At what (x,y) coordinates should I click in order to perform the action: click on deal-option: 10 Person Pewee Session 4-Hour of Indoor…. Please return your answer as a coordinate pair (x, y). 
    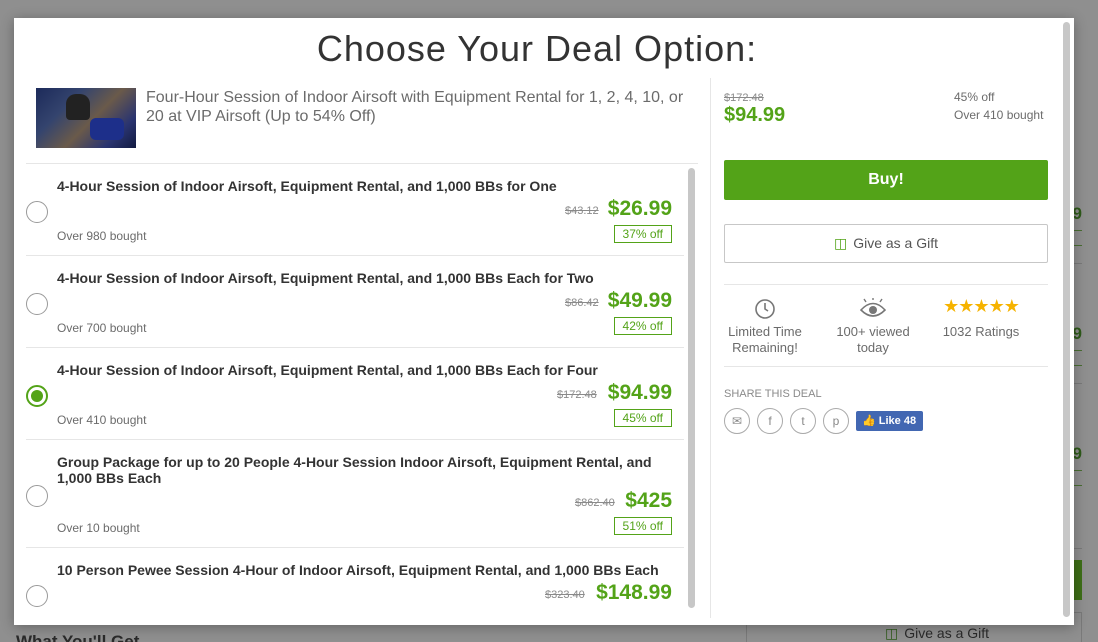
    Looking at the image, I should click on (355, 586).